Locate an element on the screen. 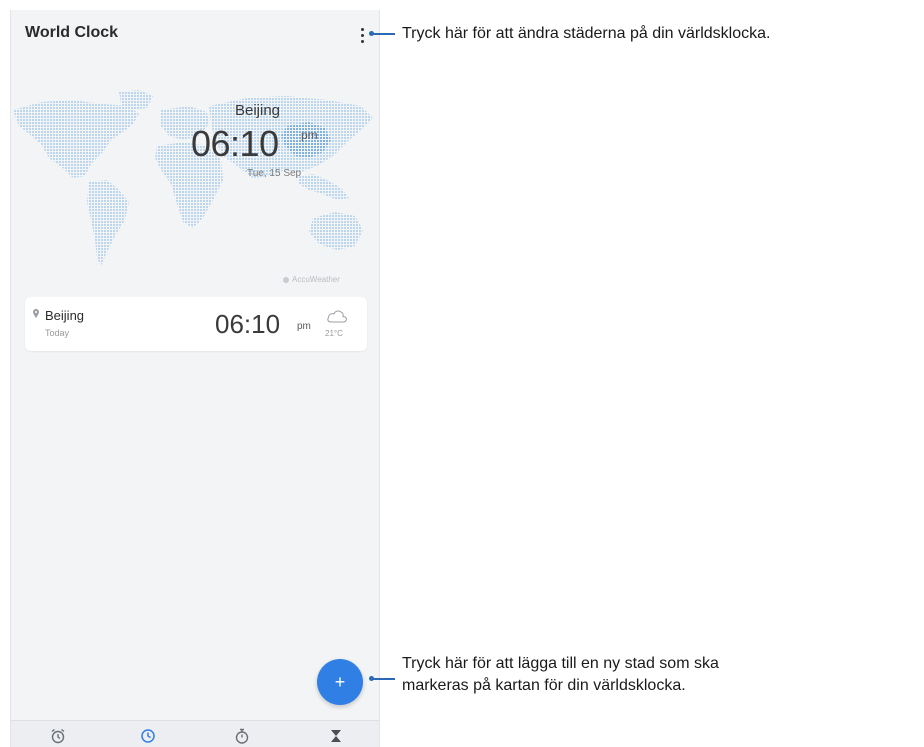 This screenshot has width=924, height=747. world-map is located at coordinates (195, 185).